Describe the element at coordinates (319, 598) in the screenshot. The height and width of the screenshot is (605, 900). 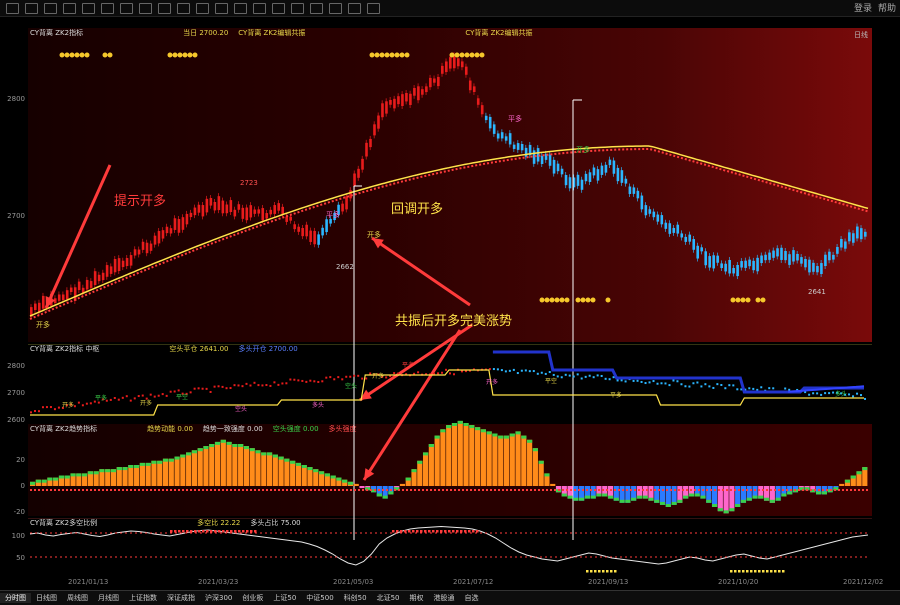
I see `tab-9: 中证500` at that location.